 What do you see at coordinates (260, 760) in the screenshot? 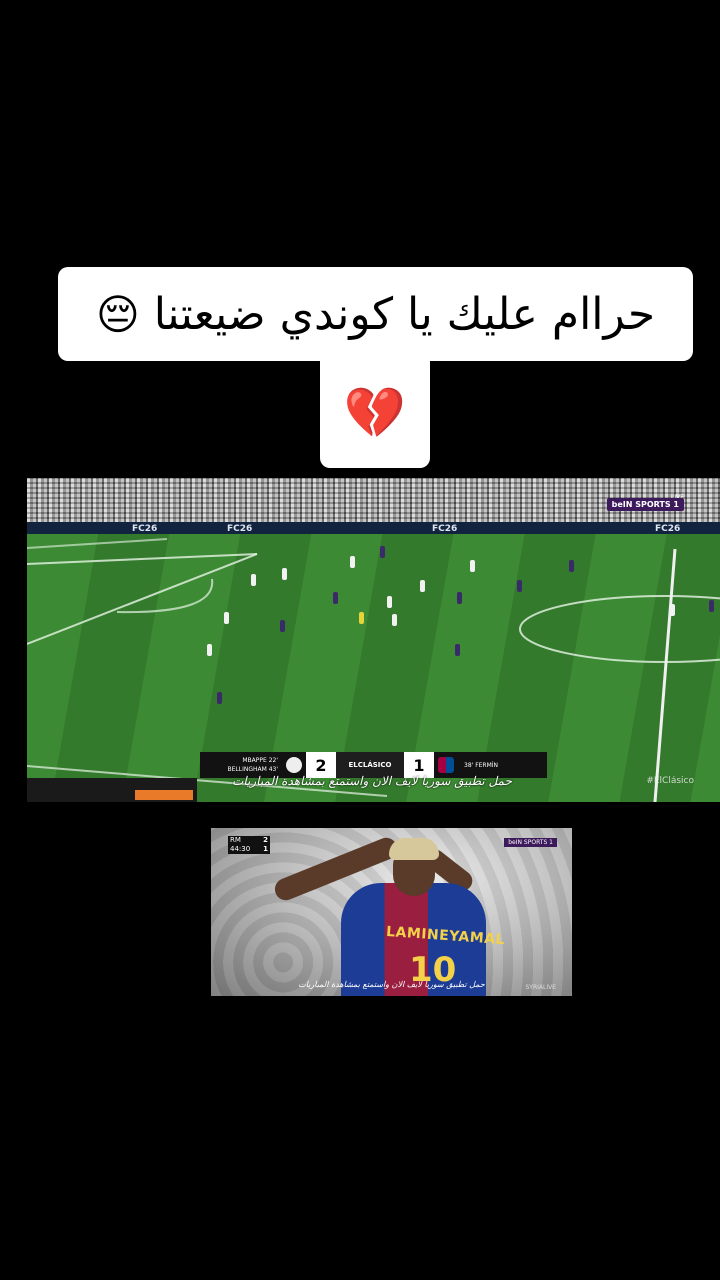
I see `home-scorer: MBAPPE 22'` at bounding box center [260, 760].